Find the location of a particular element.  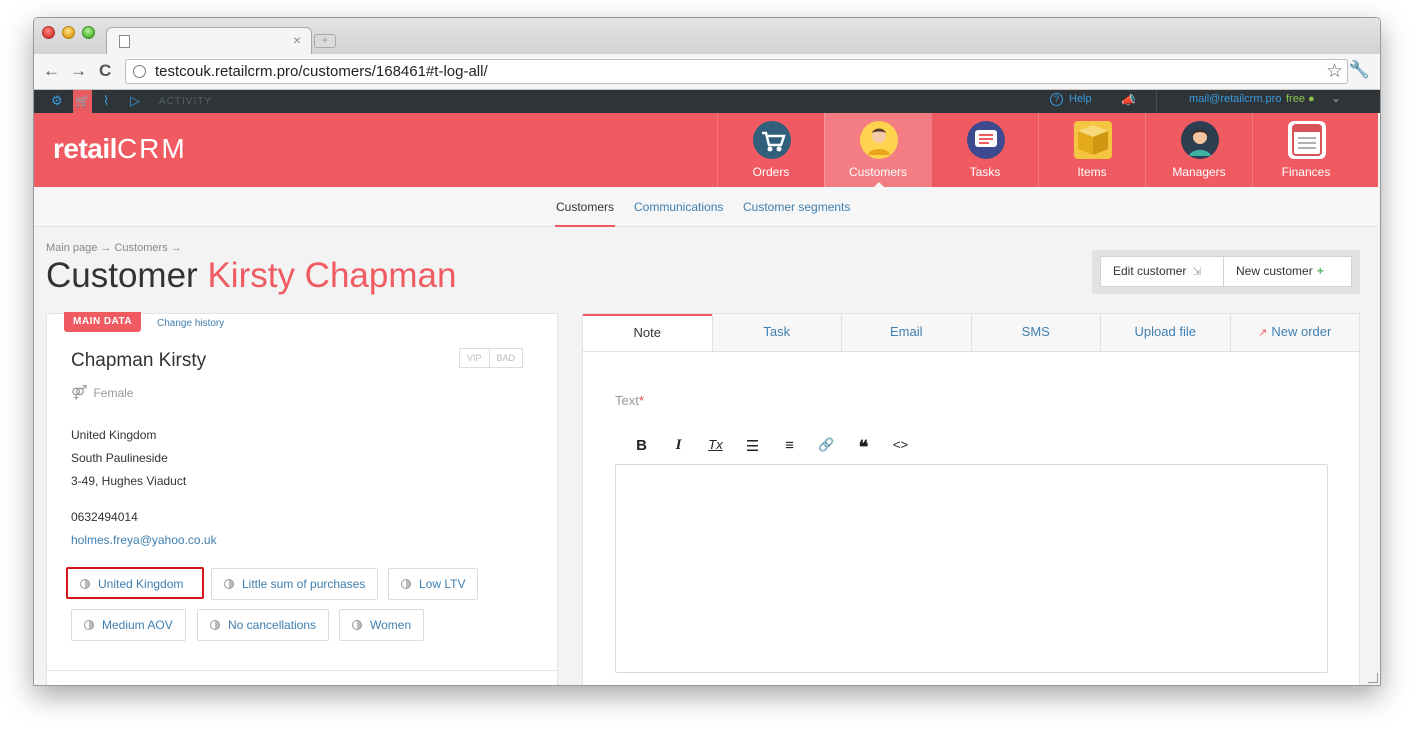

segment-tag: Medium AOV is located at coordinates (128, 625).